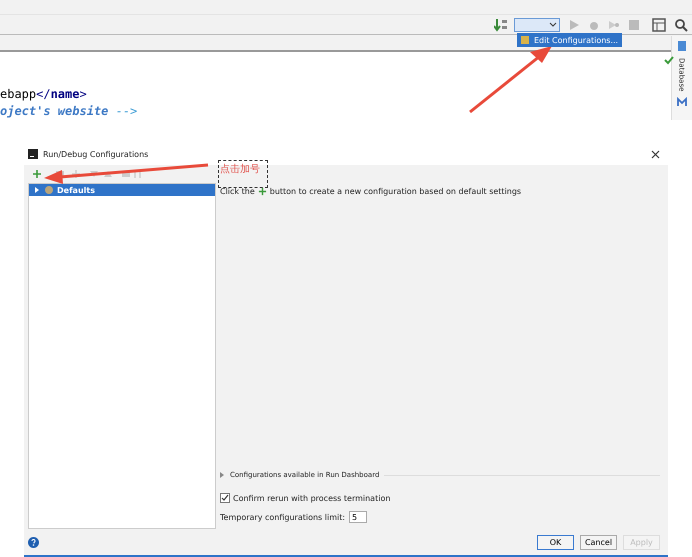  Describe the element at coordinates (396, 191) in the screenshot. I see `hint-text: button to create a new configuration based on default settings` at that location.